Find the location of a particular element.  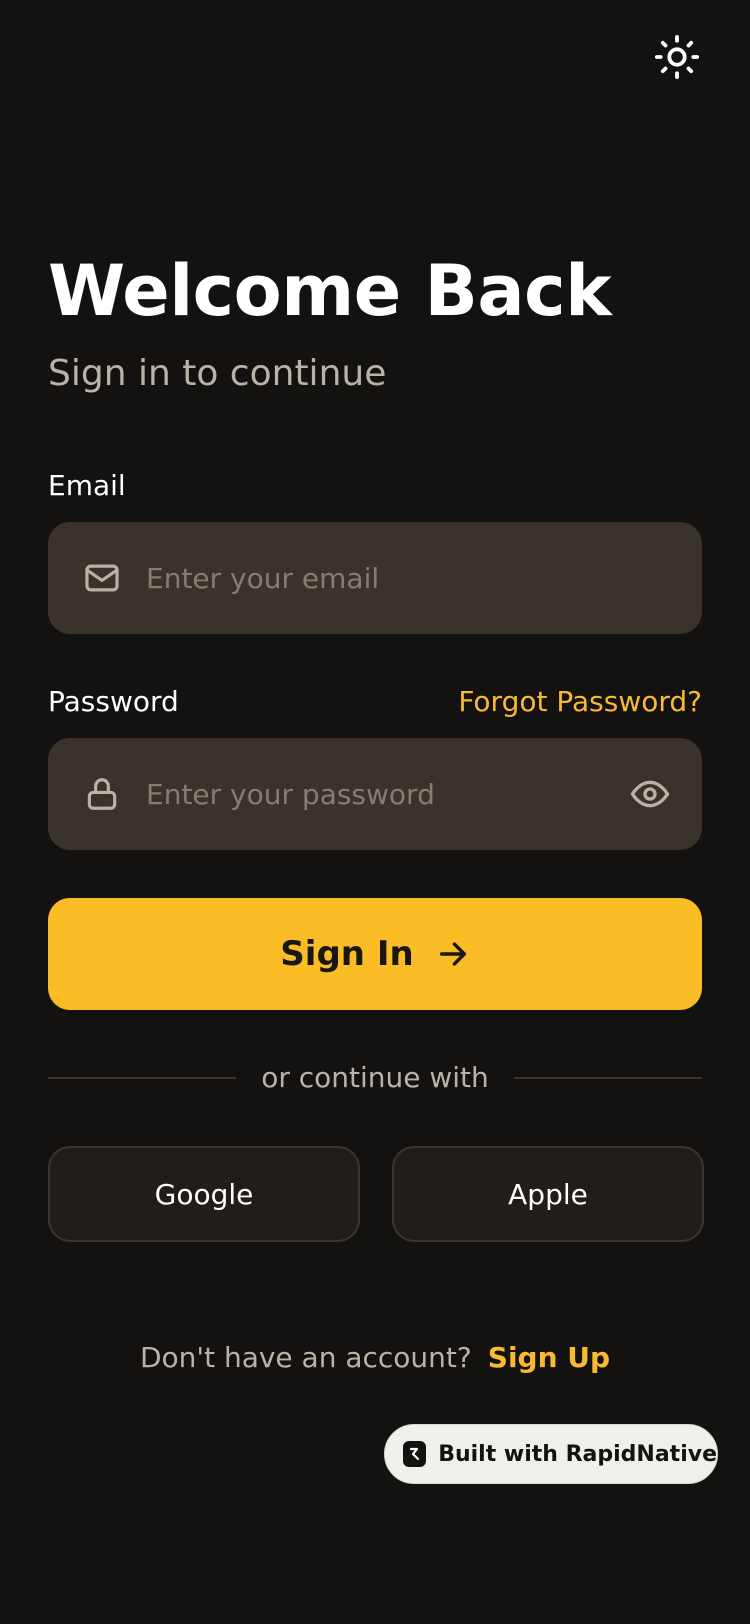

password-field is located at coordinates (375, 794).